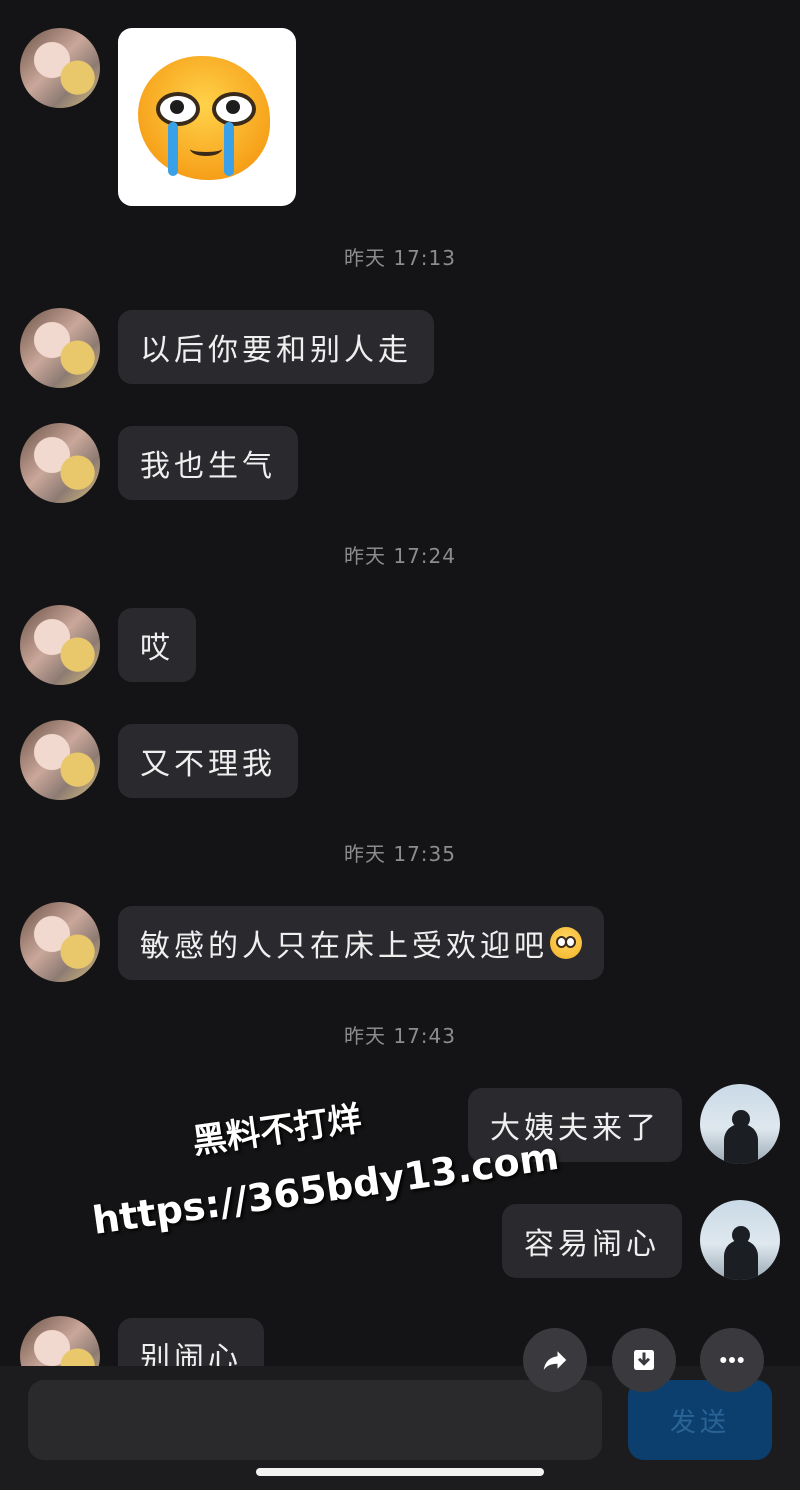 This screenshot has height=1490, width=800. Describe the element at coordinates (566, 943) in the screenshot. I see `frowning-face-icon` at that location.